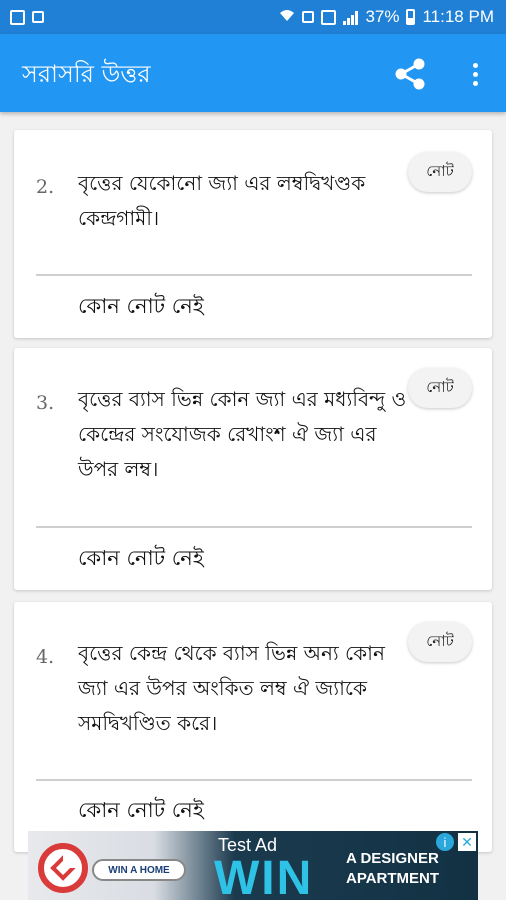 This screenshot has height=900, width=506. I want to click on question-number: 3., so click(45, 403).